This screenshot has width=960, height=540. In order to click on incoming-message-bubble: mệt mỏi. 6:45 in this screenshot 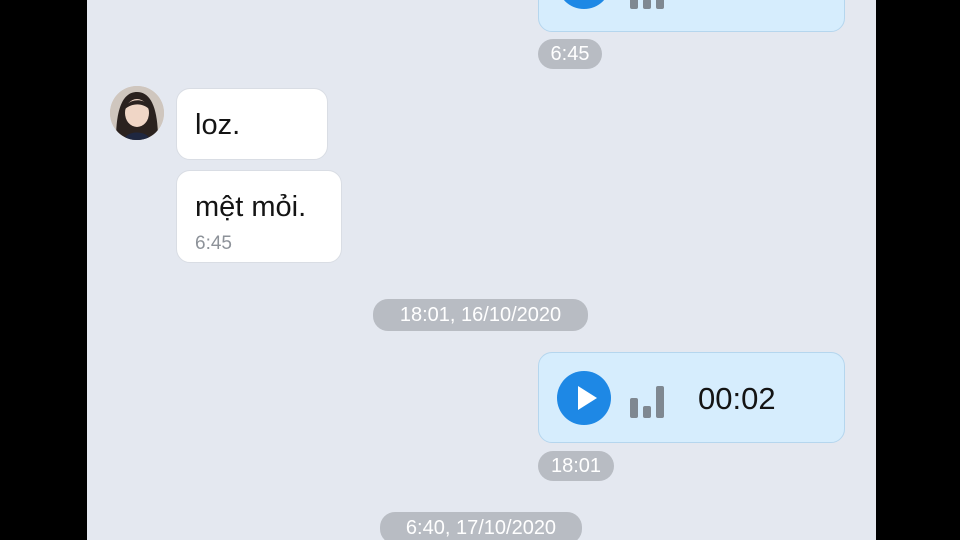, I will do `click(259, 216)`.